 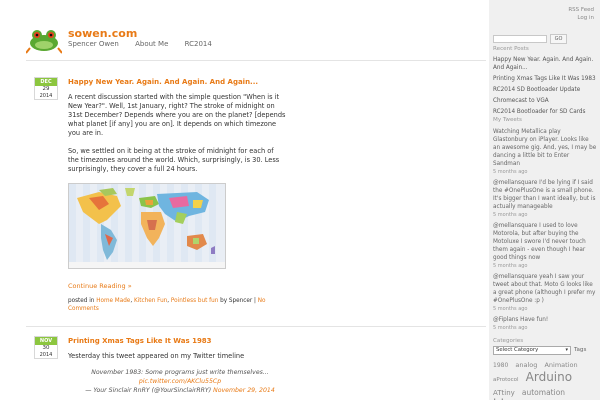 What do you see at coordinates (521, 320) in the screenshot?
I see `tweet-text: @Fiplans Have fun!` at bounding box center [521, 320].